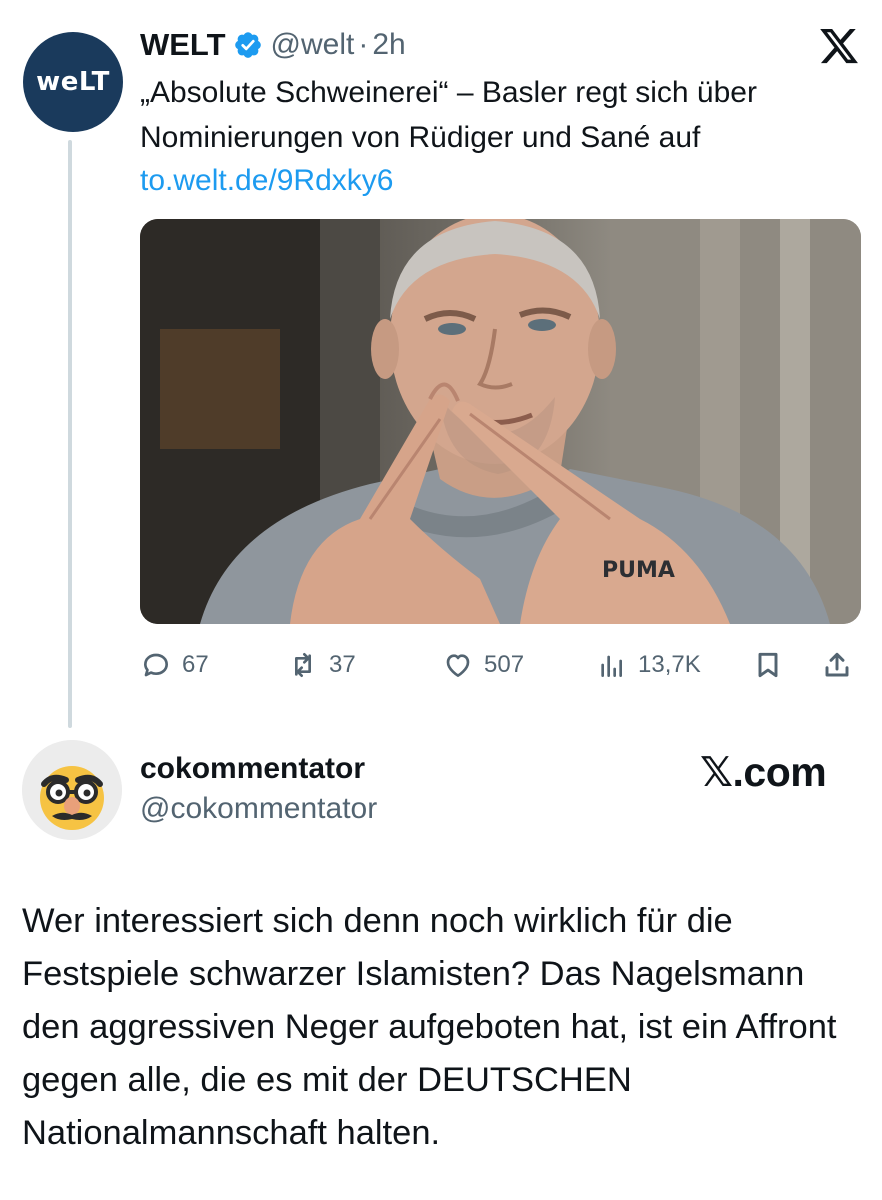 This screenshot has height=1200, width=882. Describe the element at coordinates (321, 665) in the screenshot. I see `repost-button: 37` at that location.